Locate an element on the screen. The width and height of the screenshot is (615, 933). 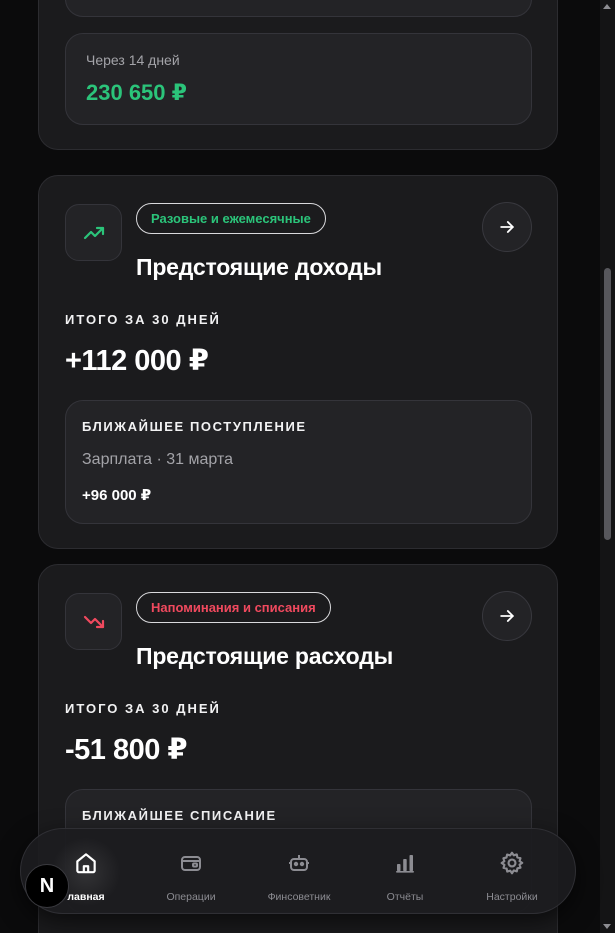
next-income-description: Зарплата · 31 марта is located at coordinates (158, 459).